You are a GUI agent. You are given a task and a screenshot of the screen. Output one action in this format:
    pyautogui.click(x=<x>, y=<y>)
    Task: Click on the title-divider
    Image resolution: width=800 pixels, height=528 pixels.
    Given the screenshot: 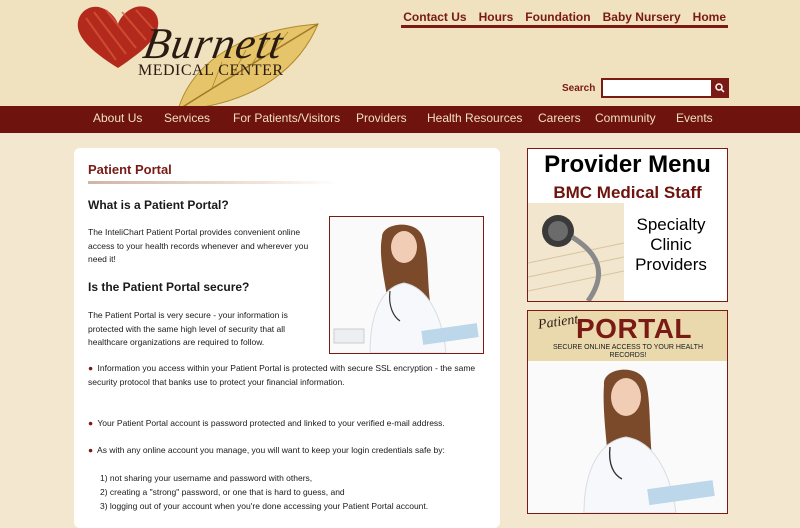 What is the action you would take?
    pyautogui.click(x=213, y=182)
    